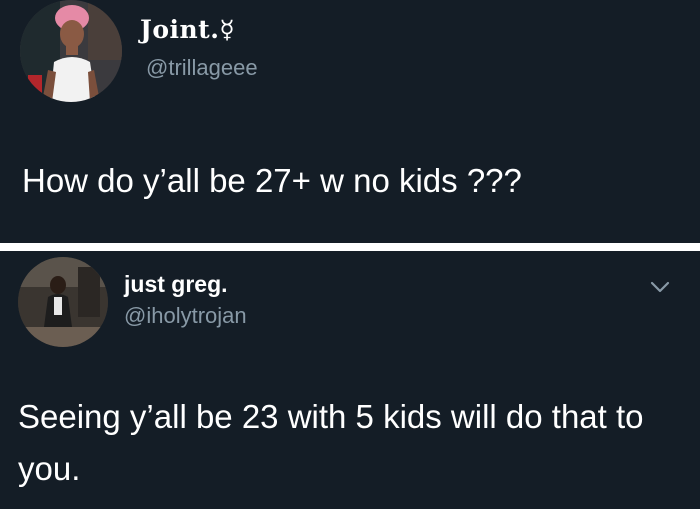 This screenshot has width=700, height=509. What do you see at coordinates (660, 287) in the screenshot?
I see `chevron-down-icon` at bounding box center [660, 287].